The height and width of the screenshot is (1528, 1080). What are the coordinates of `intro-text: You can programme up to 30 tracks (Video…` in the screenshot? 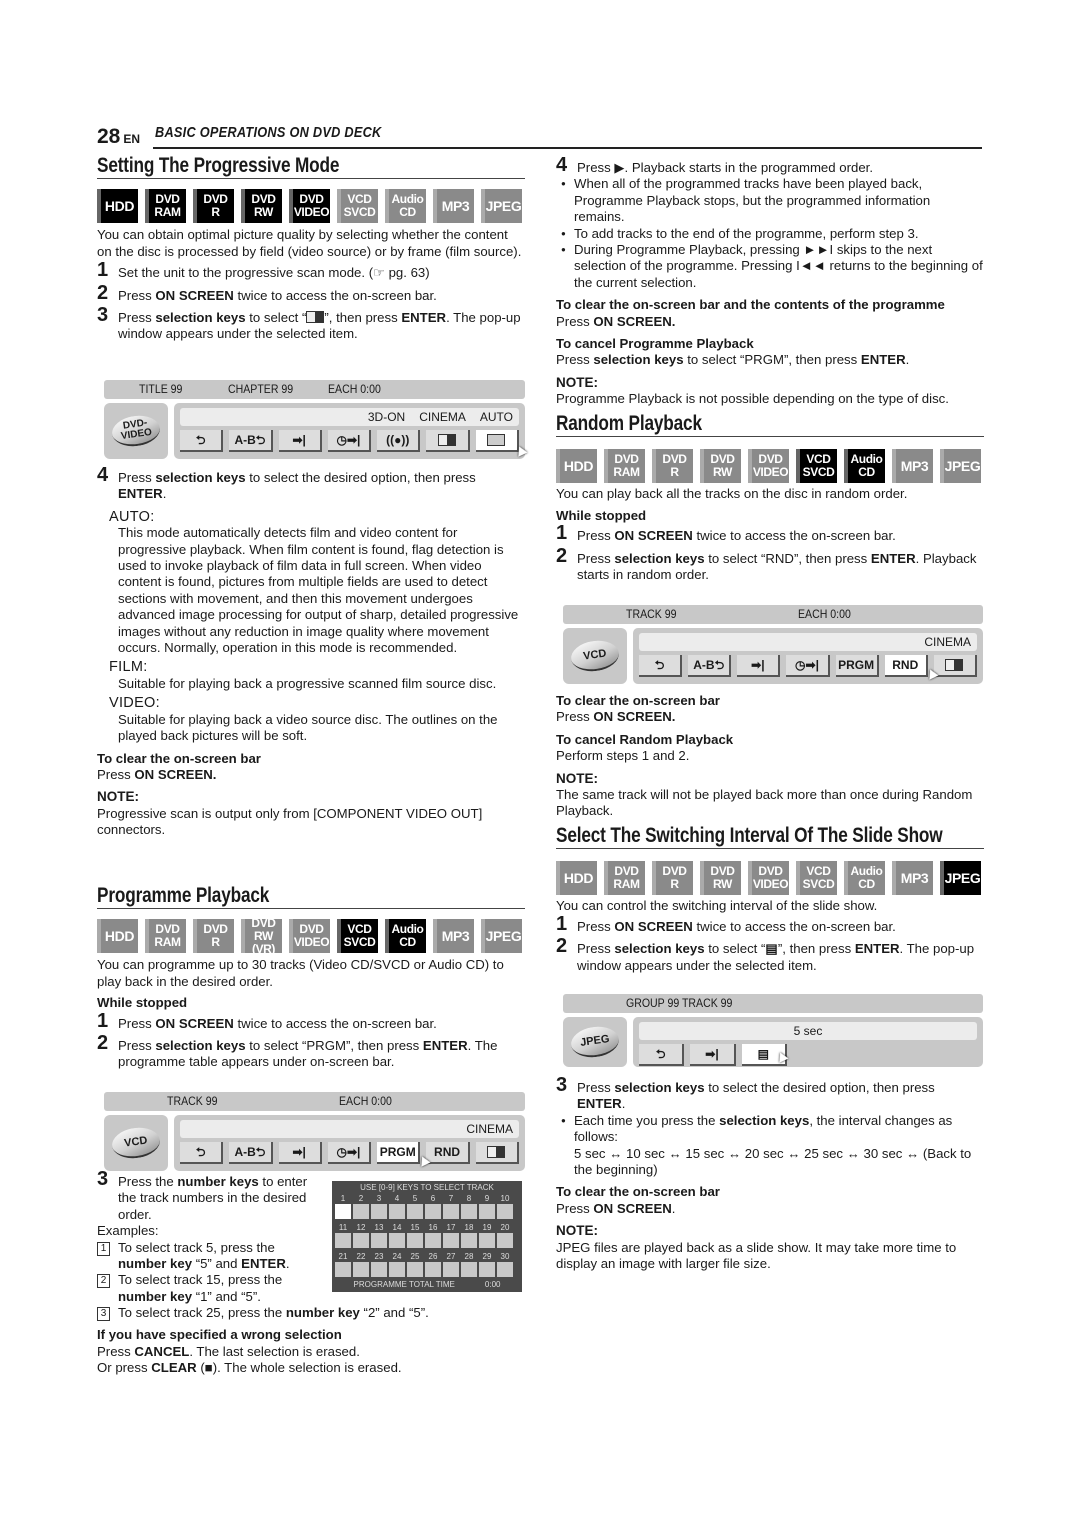 It's located at (300, 973).